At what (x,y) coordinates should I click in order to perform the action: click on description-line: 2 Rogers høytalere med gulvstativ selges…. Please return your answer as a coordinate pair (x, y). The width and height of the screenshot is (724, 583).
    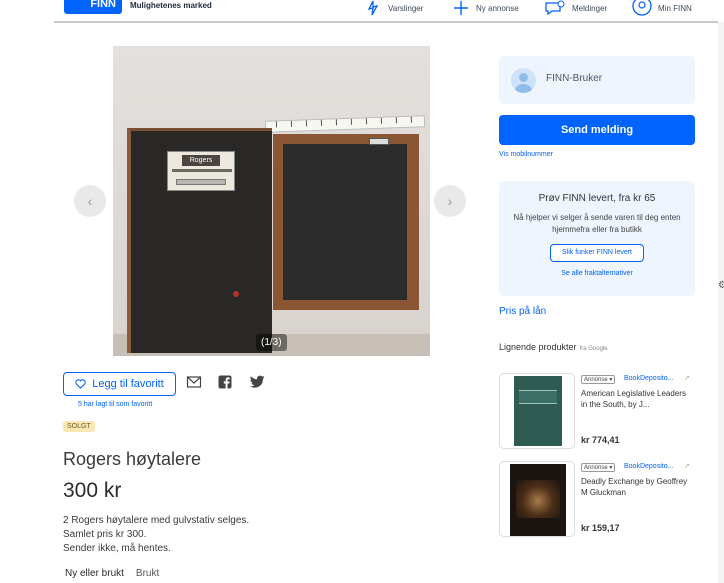
    Looking at the image, I should click on (156, 520).